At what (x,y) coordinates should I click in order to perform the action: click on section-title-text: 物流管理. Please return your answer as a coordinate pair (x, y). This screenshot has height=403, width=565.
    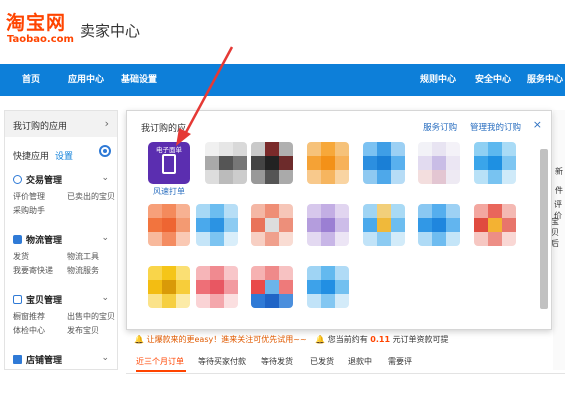
    Looking at the image, I should click on (44, 241).